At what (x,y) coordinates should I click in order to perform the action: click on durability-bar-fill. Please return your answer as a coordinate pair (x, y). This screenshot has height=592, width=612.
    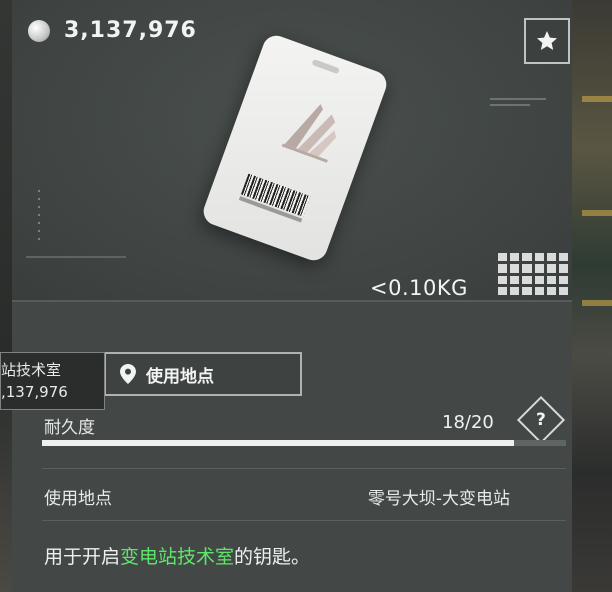
    Looking at the image, I should click on (278, 443).